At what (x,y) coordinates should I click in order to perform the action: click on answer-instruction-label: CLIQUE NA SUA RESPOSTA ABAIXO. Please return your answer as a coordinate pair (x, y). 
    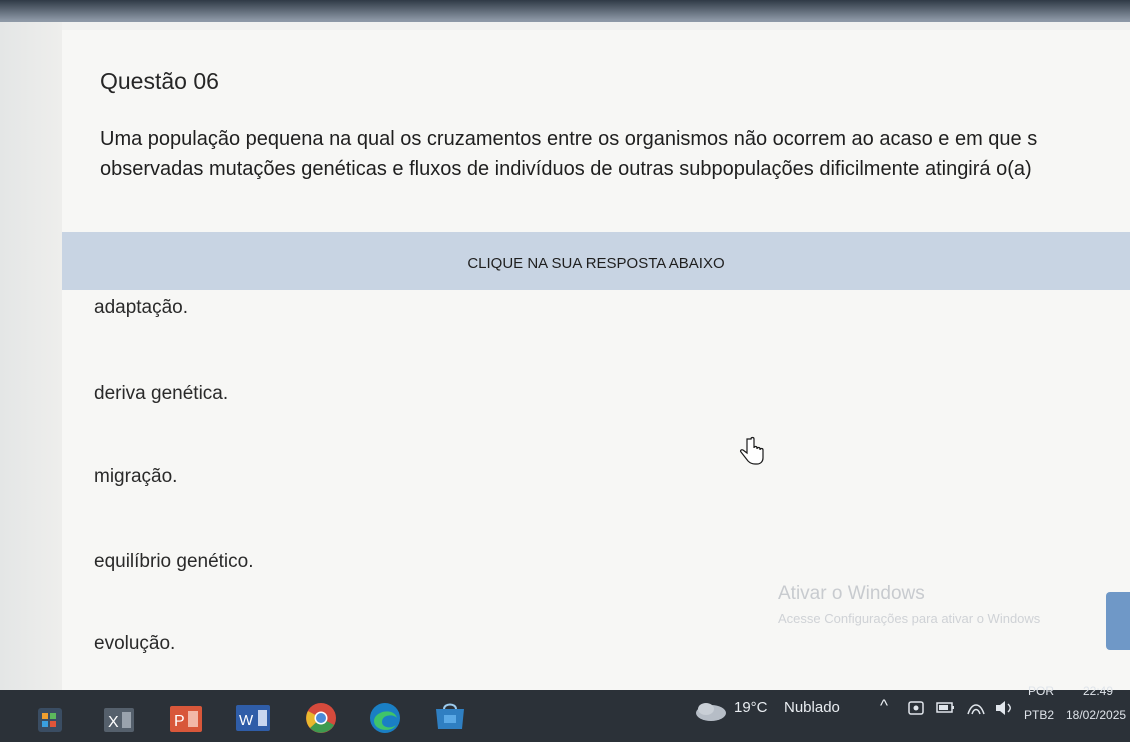
    Looking at the image, I should click on (596, 263).